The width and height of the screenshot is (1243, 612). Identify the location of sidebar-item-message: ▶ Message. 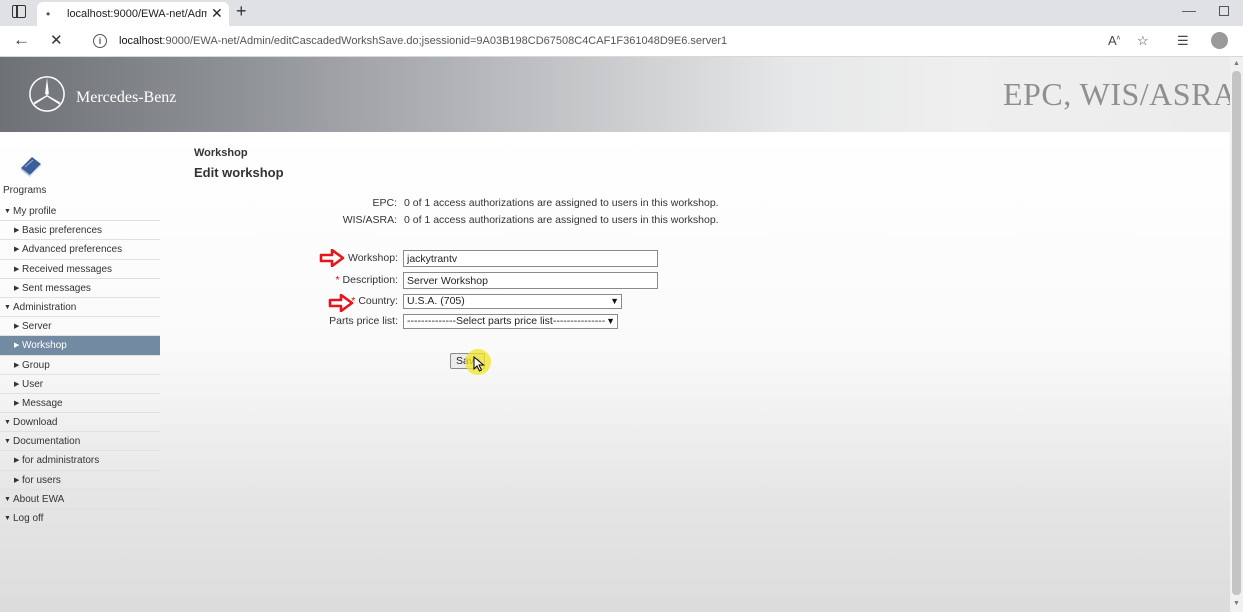
(80, 404).